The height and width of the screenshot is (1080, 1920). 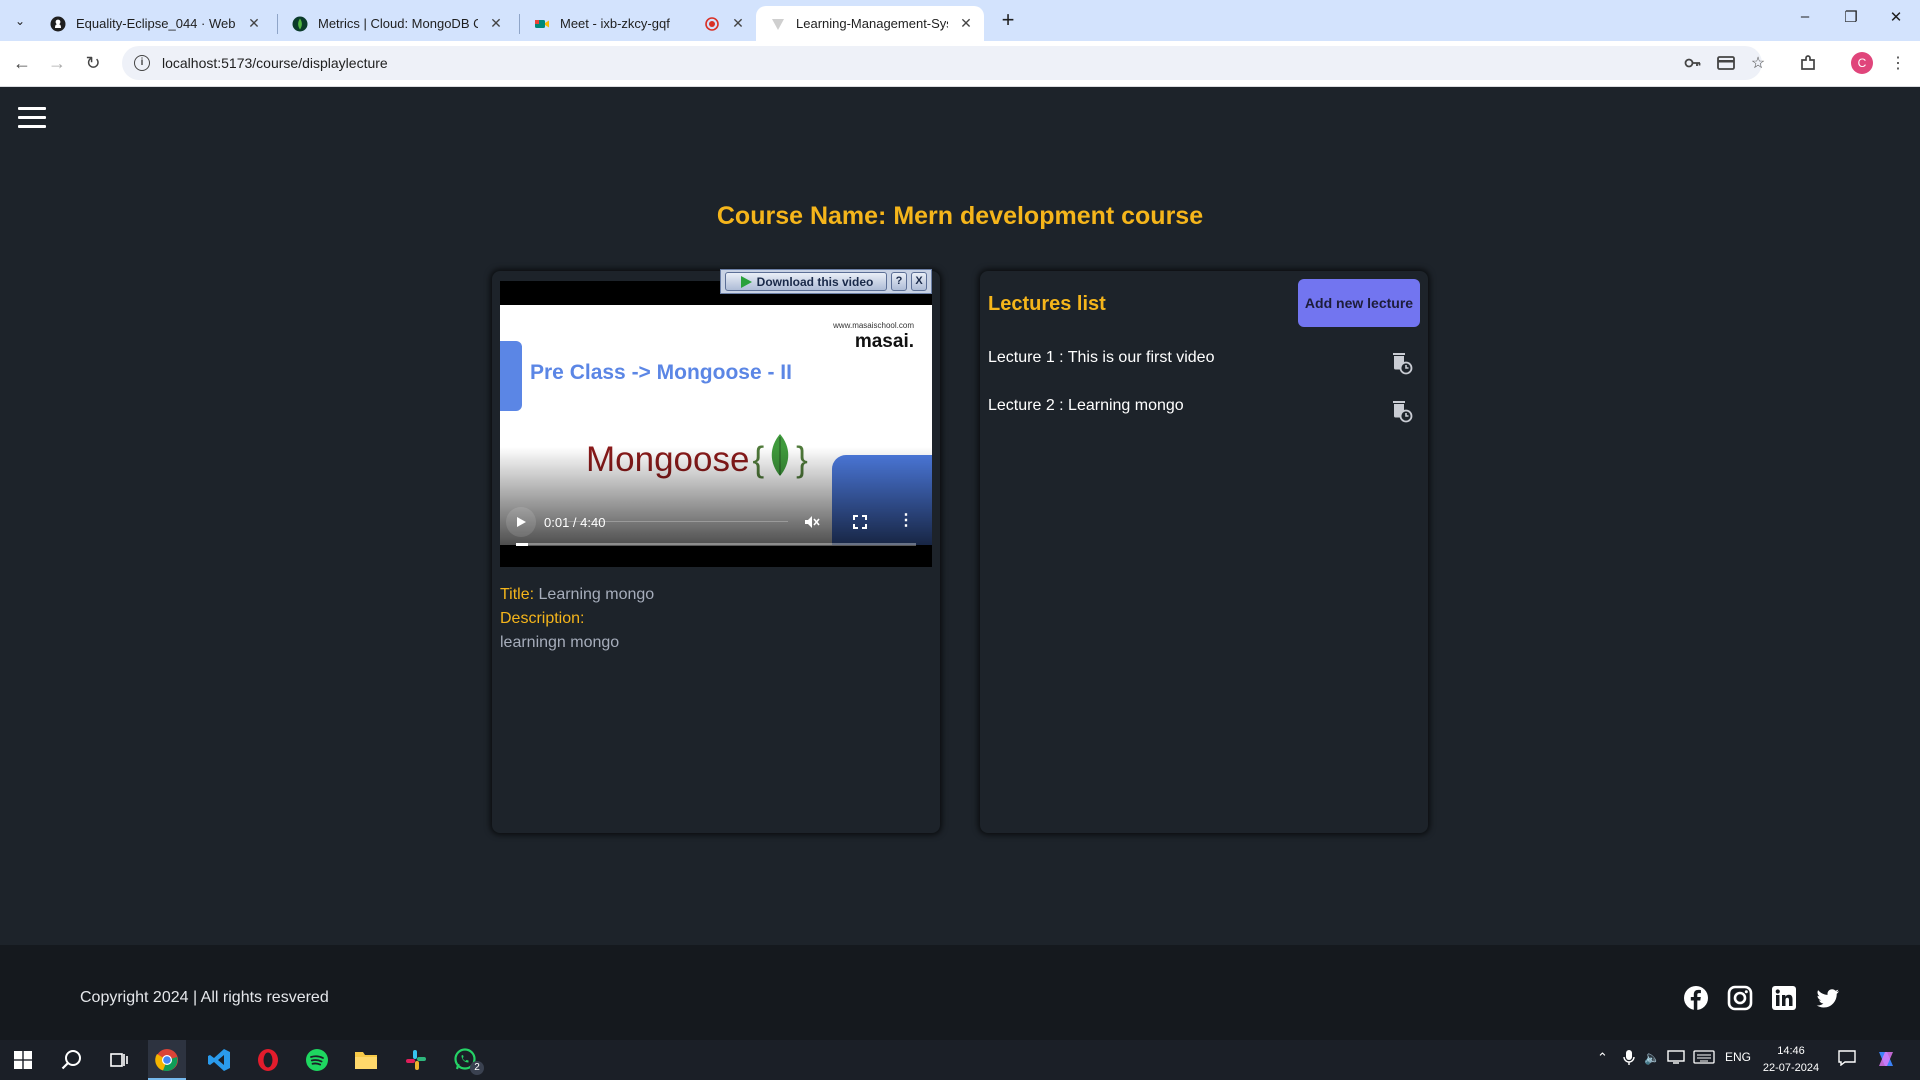 I want to click on vite-icon, so click(x=778, y=24).